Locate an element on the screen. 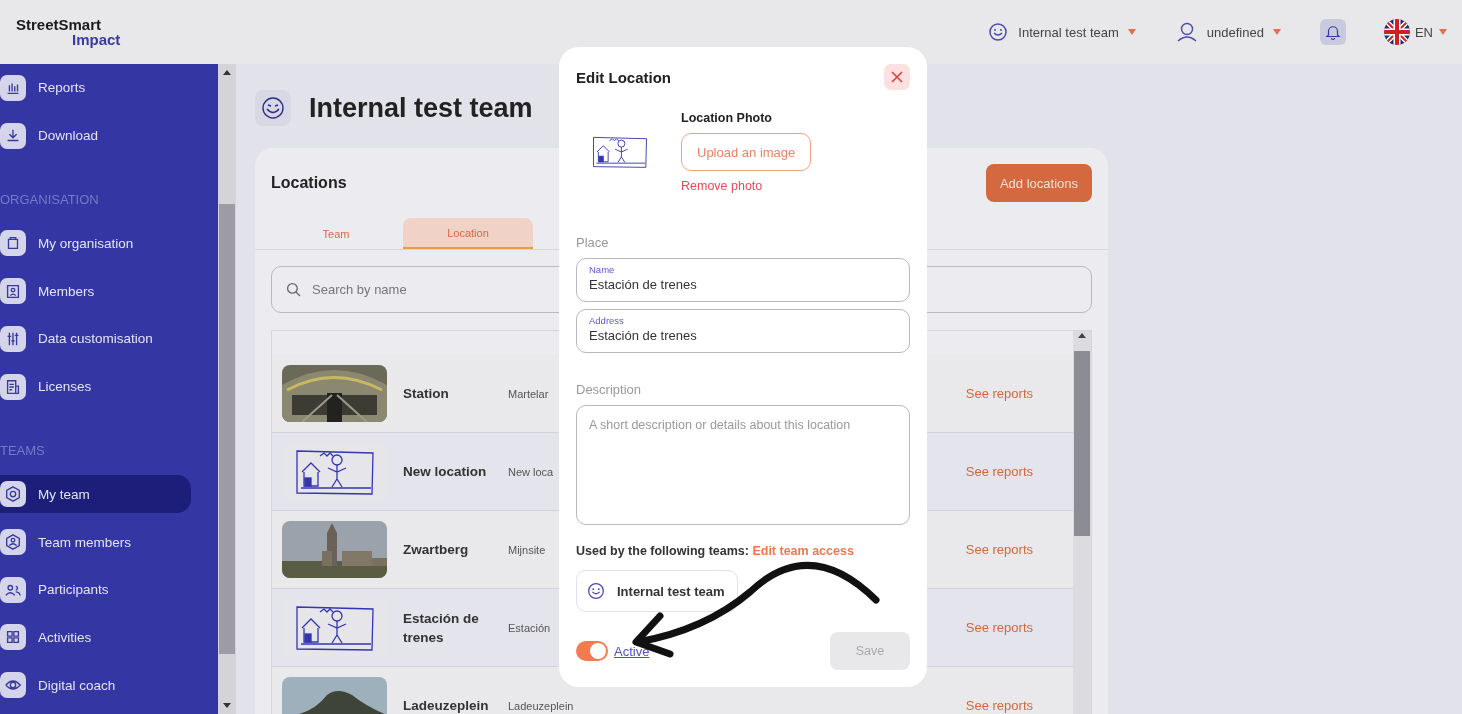 The image size is (1462, 714). field-label: Address is located at coordinates (607, 320).